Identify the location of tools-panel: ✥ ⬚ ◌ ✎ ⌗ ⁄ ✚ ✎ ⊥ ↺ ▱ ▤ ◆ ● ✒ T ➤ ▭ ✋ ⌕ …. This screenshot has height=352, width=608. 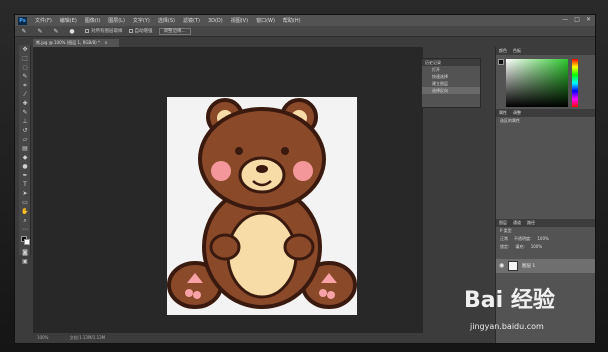
(25, 155).